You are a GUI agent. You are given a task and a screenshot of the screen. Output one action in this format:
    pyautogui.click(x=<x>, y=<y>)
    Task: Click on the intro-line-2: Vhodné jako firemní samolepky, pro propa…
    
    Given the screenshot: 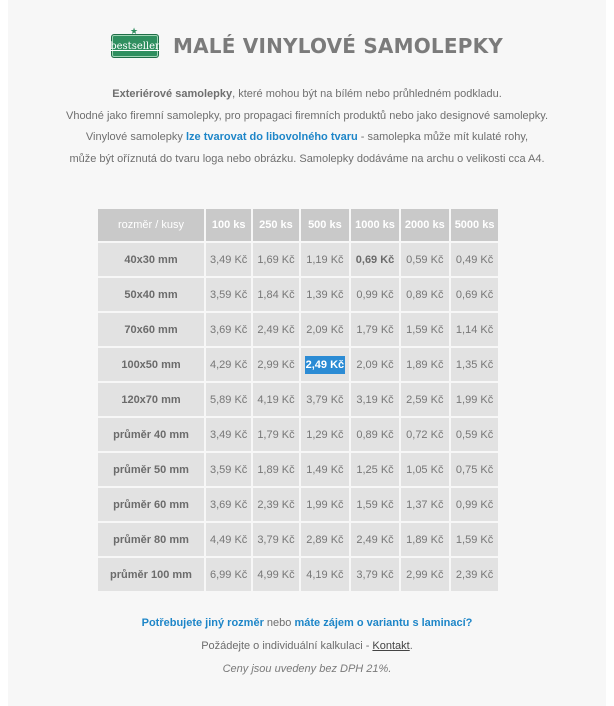 What is the action you would take?
    pyautogui.click(x=307, y=115)
    